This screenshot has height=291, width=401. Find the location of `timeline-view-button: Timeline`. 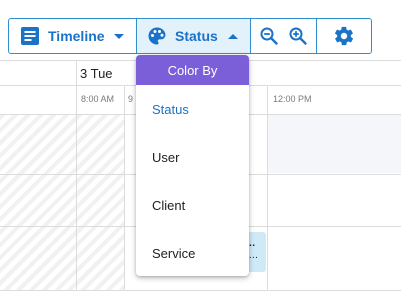

timeline-view-button: Timeline is located at coordinates (73, 36).